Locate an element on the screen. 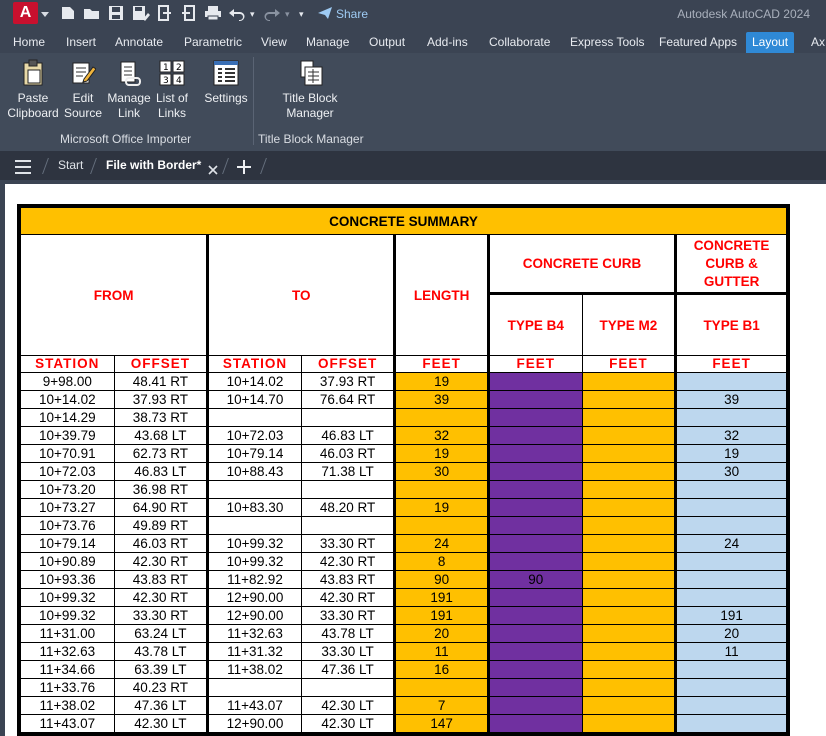 The image size is (826, 736). edit-source-button: Edit Source is located at coordinates (83, 90).